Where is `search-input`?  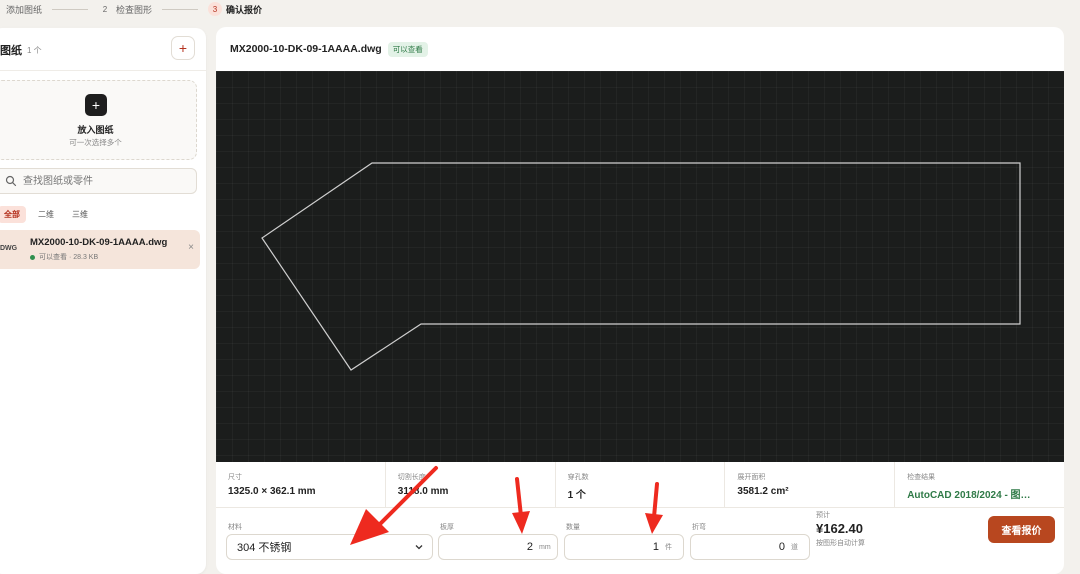
search-input is located at coordinates (108, 181).